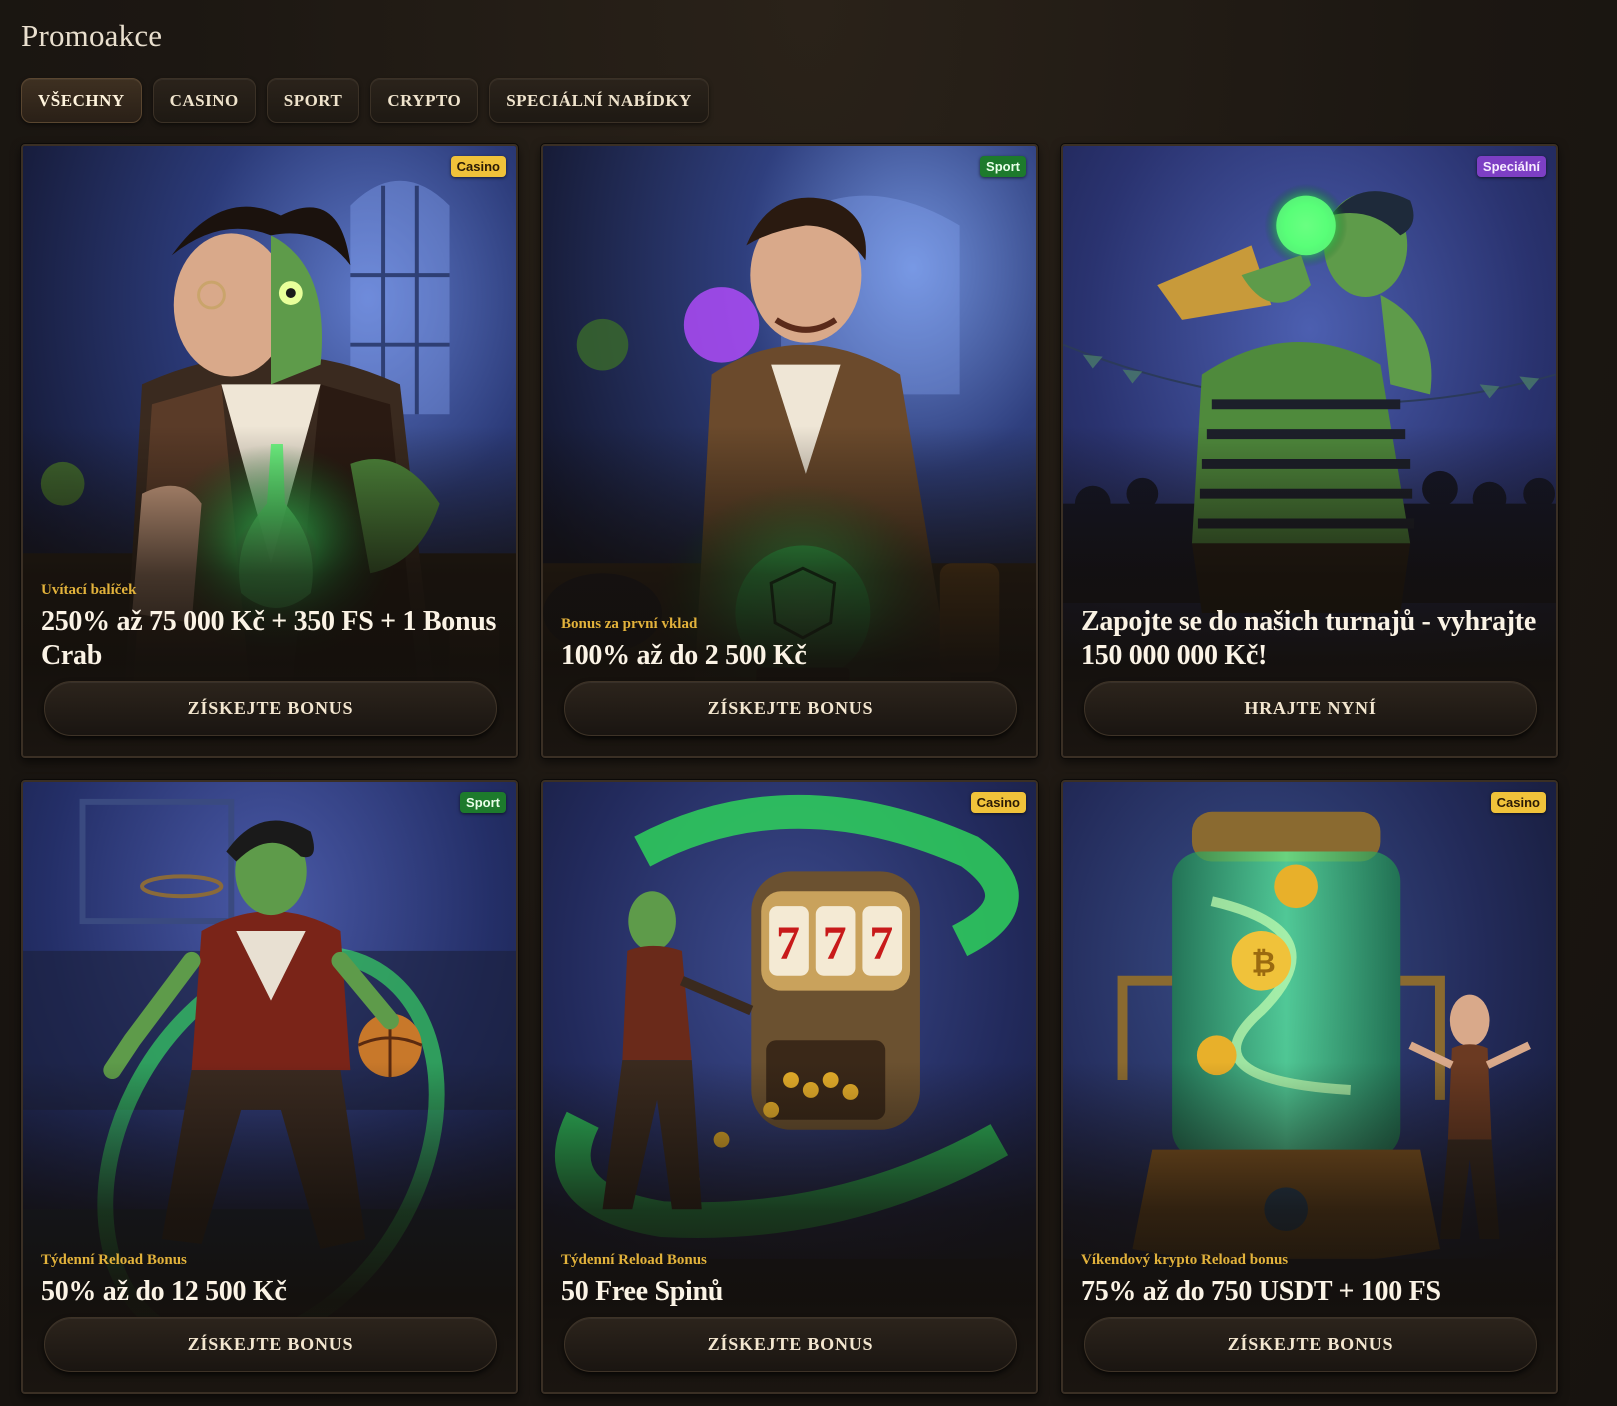 Image resolution: width=1617 pixels, height=1406 pixels. Describe the element at coordinates (1261, 1291) in the screenshot. I see `promo-headline: 75% až do 750 USDT + 100 FS` at that location.